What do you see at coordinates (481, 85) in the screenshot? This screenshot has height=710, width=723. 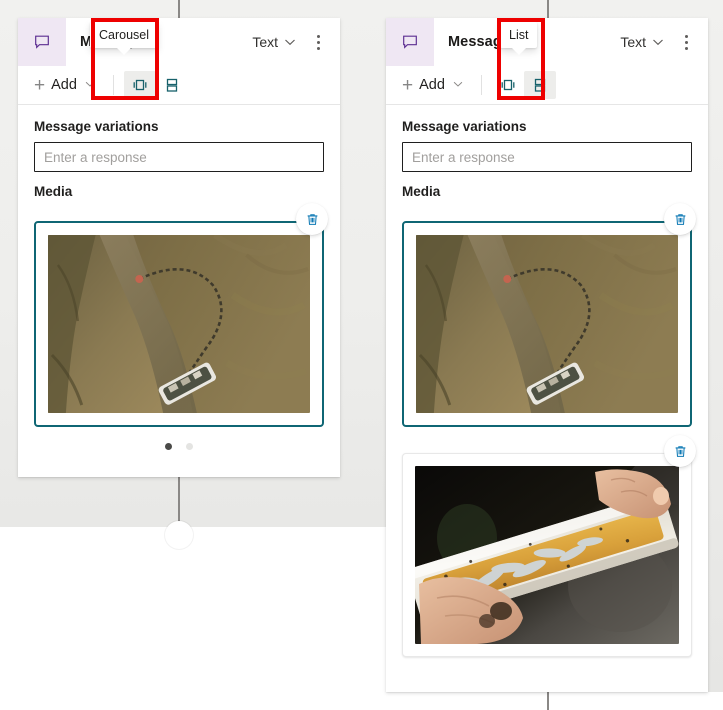 I see `toolbar-divider` at bounding box center [481, 85].